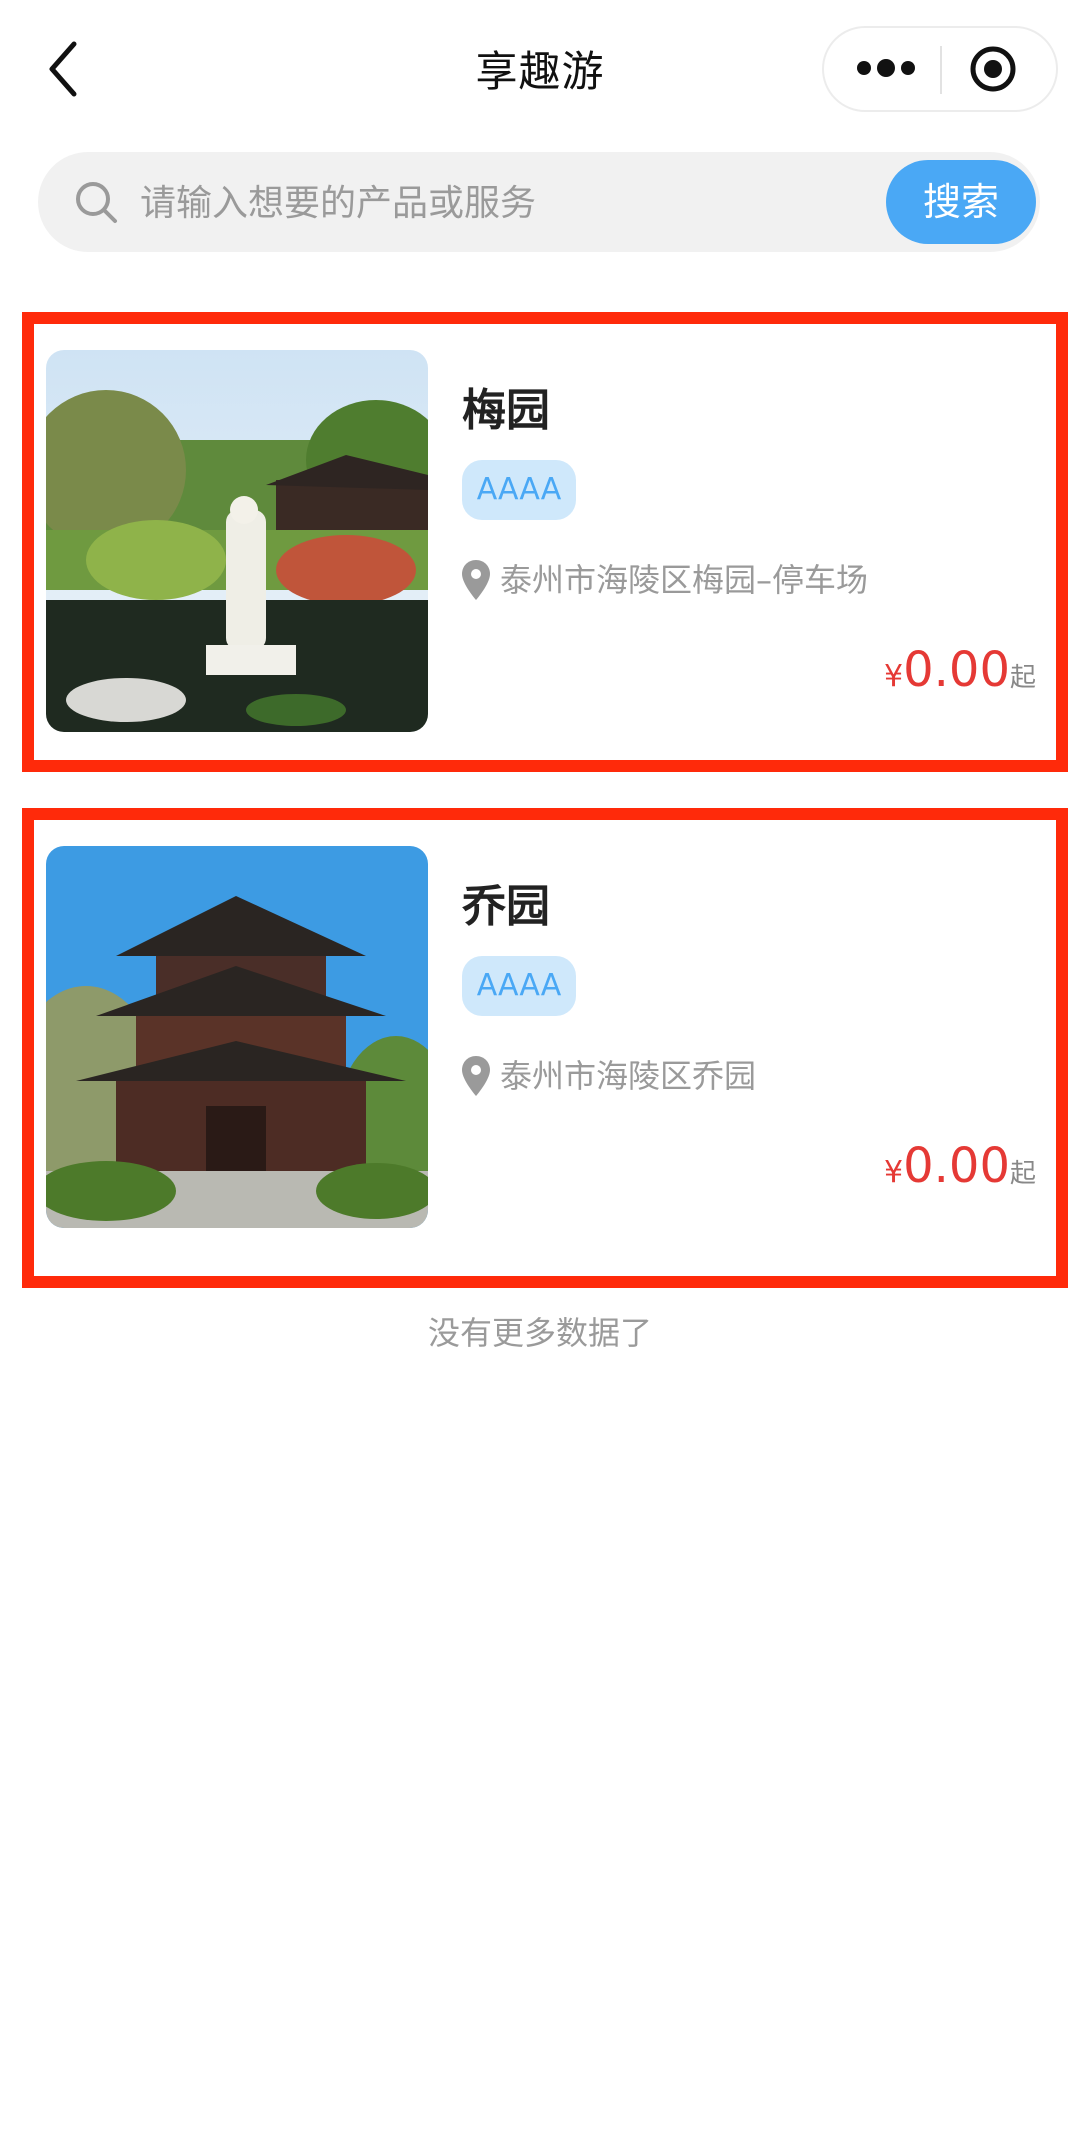  I want to click on location-text: 泰州市海陵区乔园, so click(628, 1076).